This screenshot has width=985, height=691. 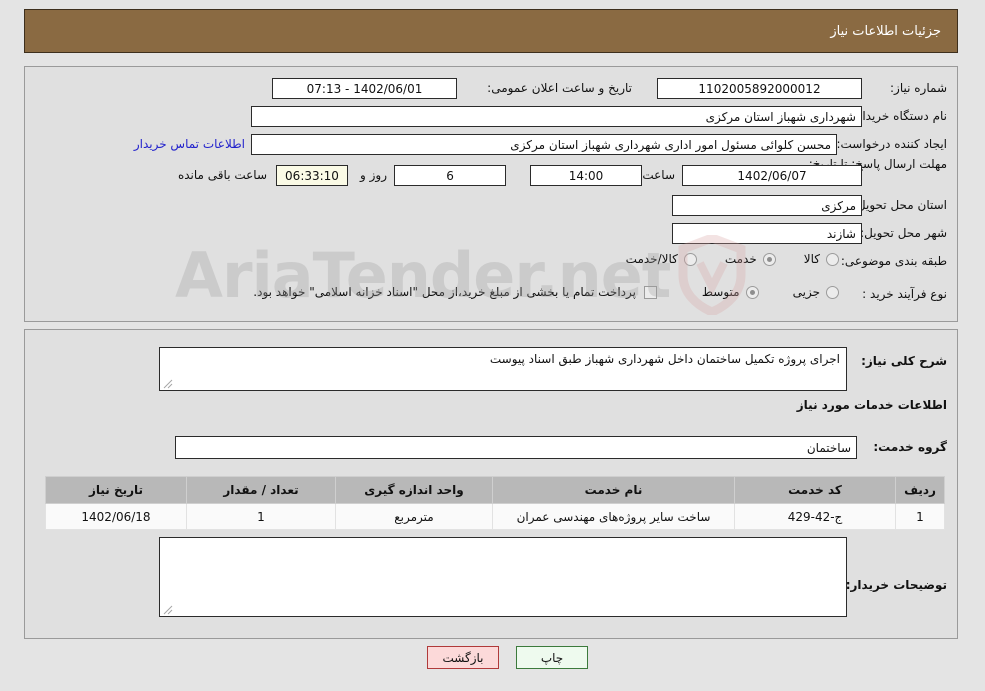 I want to click on category-option-kala-khedmat: کالا/خدمت, so click(x=661, y=259).